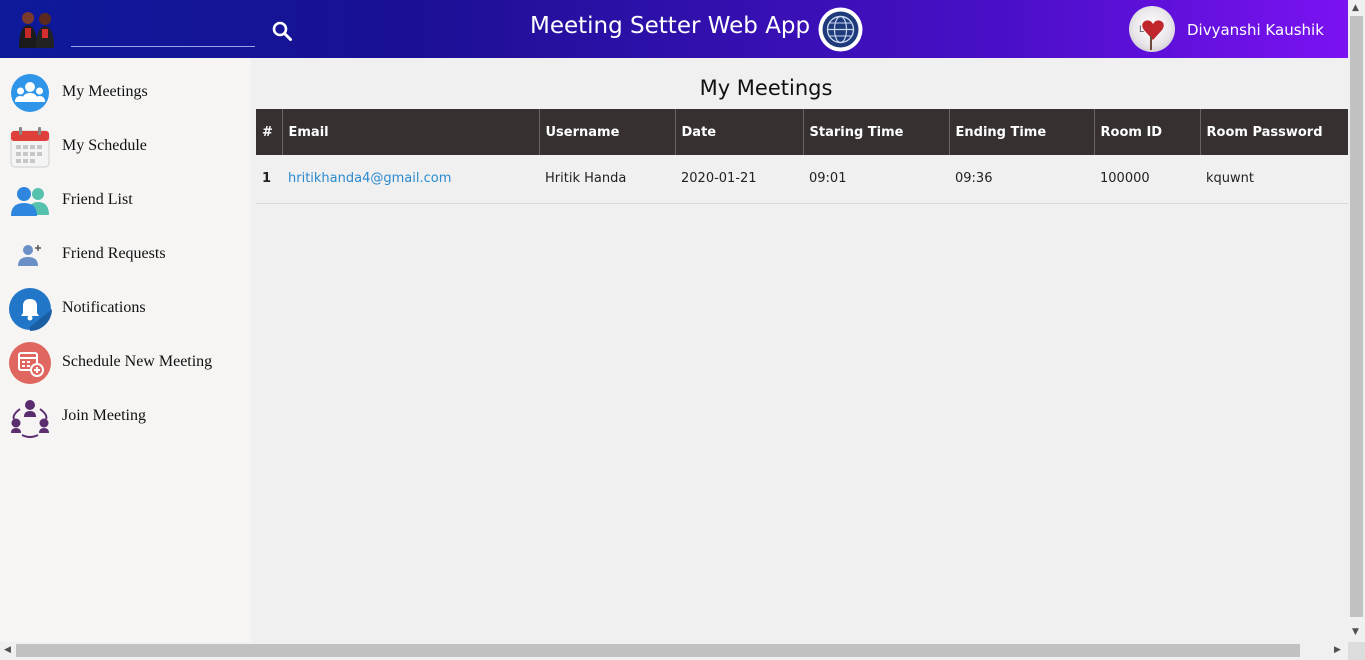 The height and width of the screenshot is (660, 1365). What do you see at coordinates (1151, 35) in the screenshot?
I see `avatar-heart-icon: L` at bounding box center [1151, 35].